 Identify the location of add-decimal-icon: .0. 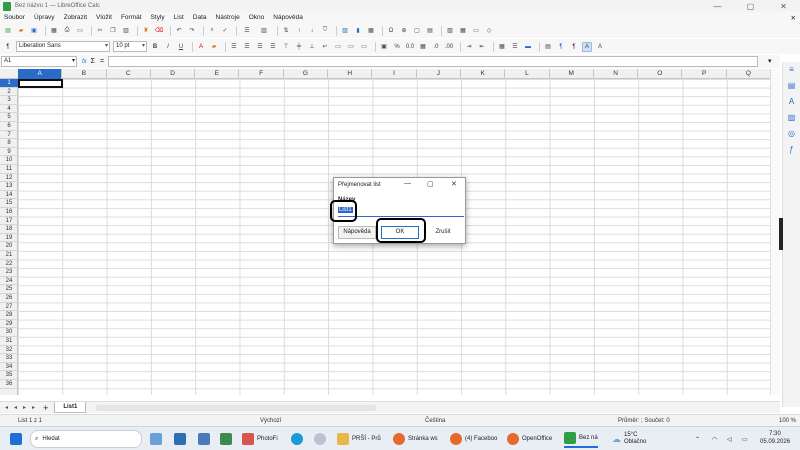
(436, 47).